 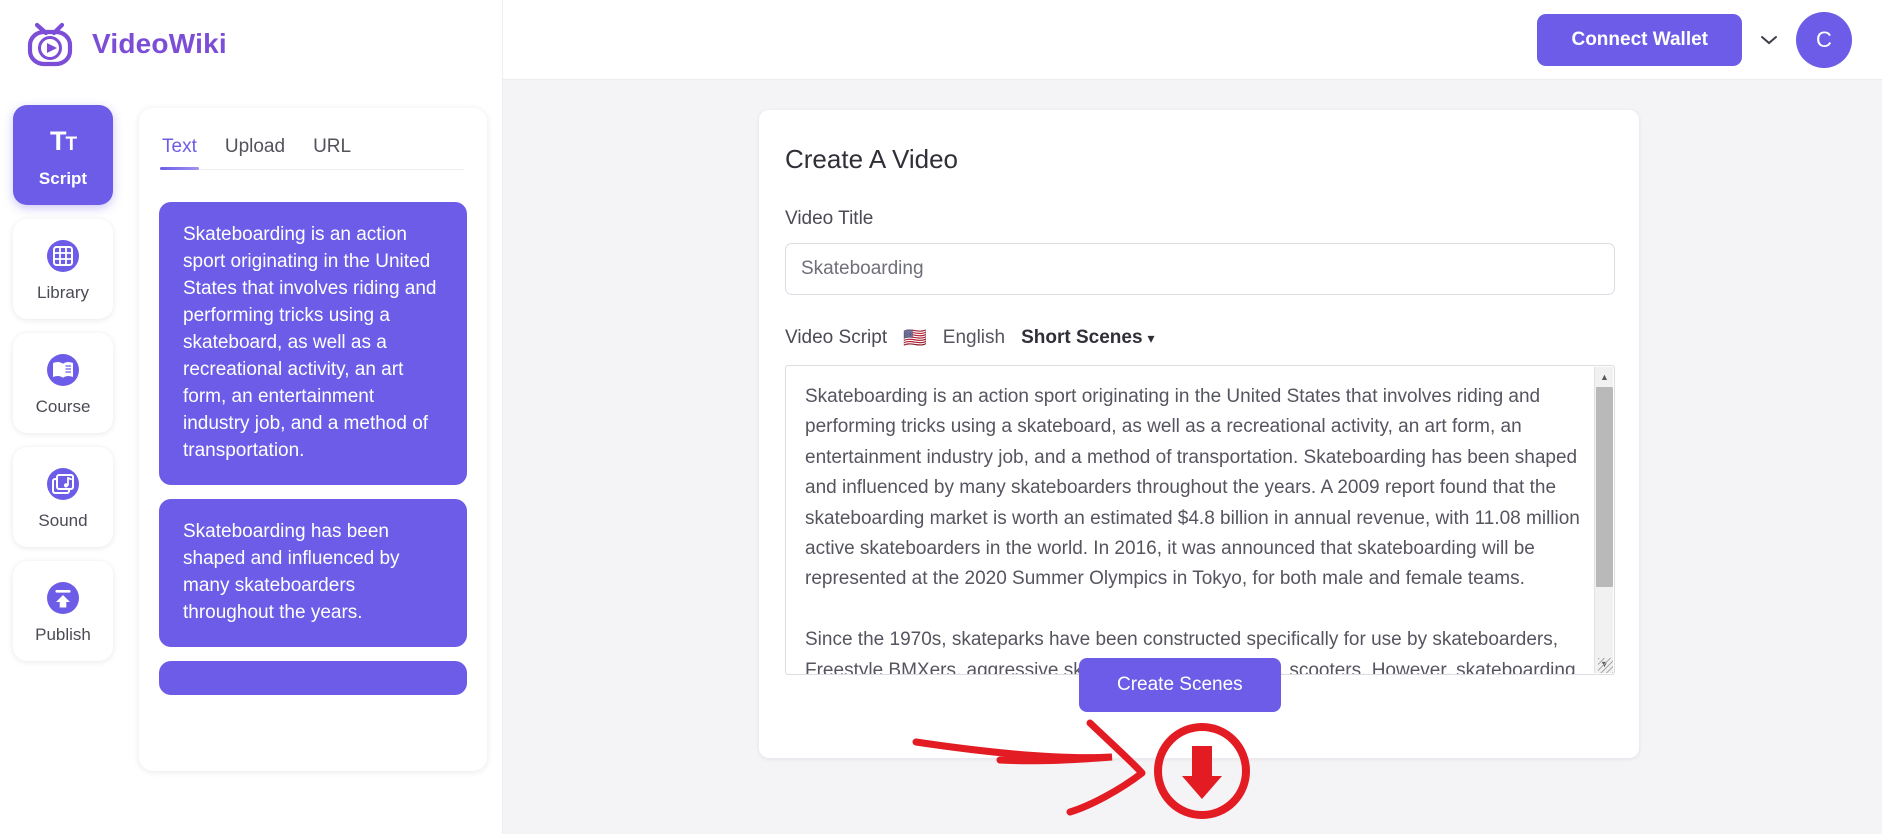 What do you see at coordinates (63, 141) in the screenshot?
I see `text-format-icon: TT` at bounding box center [63, 141].